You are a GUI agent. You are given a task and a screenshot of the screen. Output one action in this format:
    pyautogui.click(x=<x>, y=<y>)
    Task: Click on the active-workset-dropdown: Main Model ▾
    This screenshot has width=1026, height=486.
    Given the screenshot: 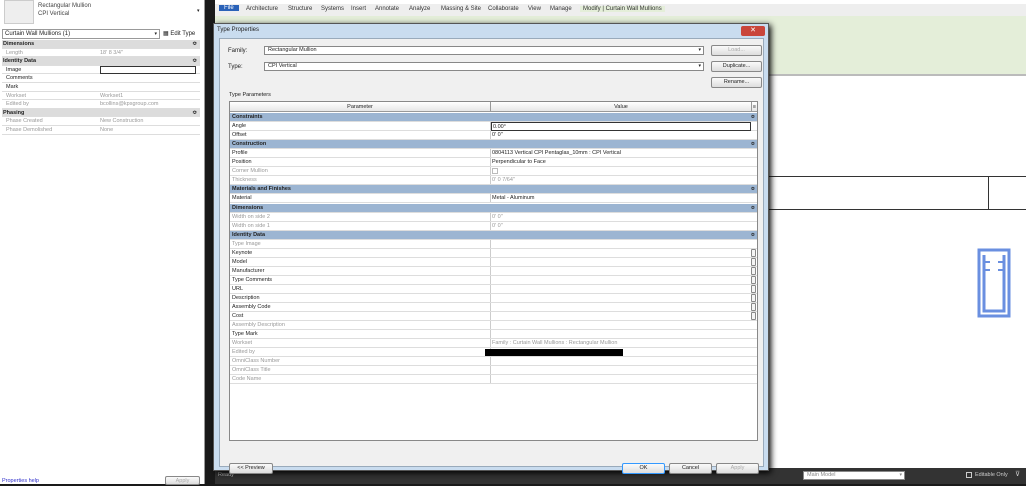 What is the action you would take?
    pyautogui.click(x=854, y=475)
    